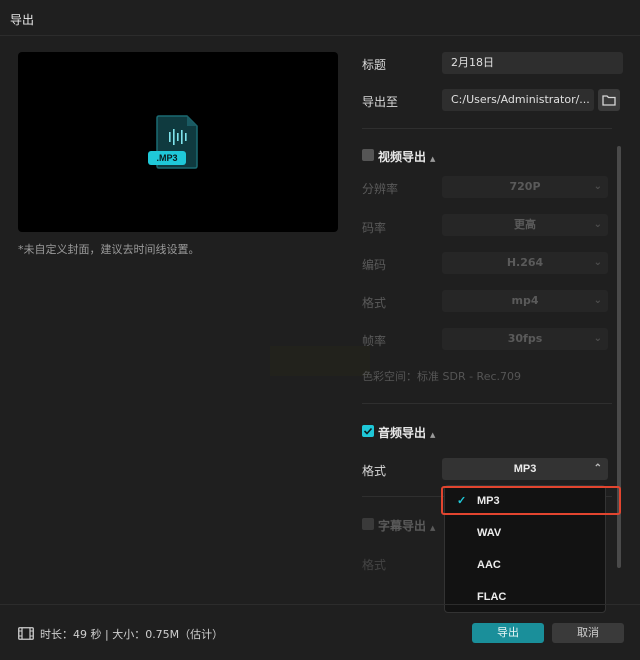 The height and width of the screenshot is (660, 640). I want to click on ghost-overlay, so click(320, 361).